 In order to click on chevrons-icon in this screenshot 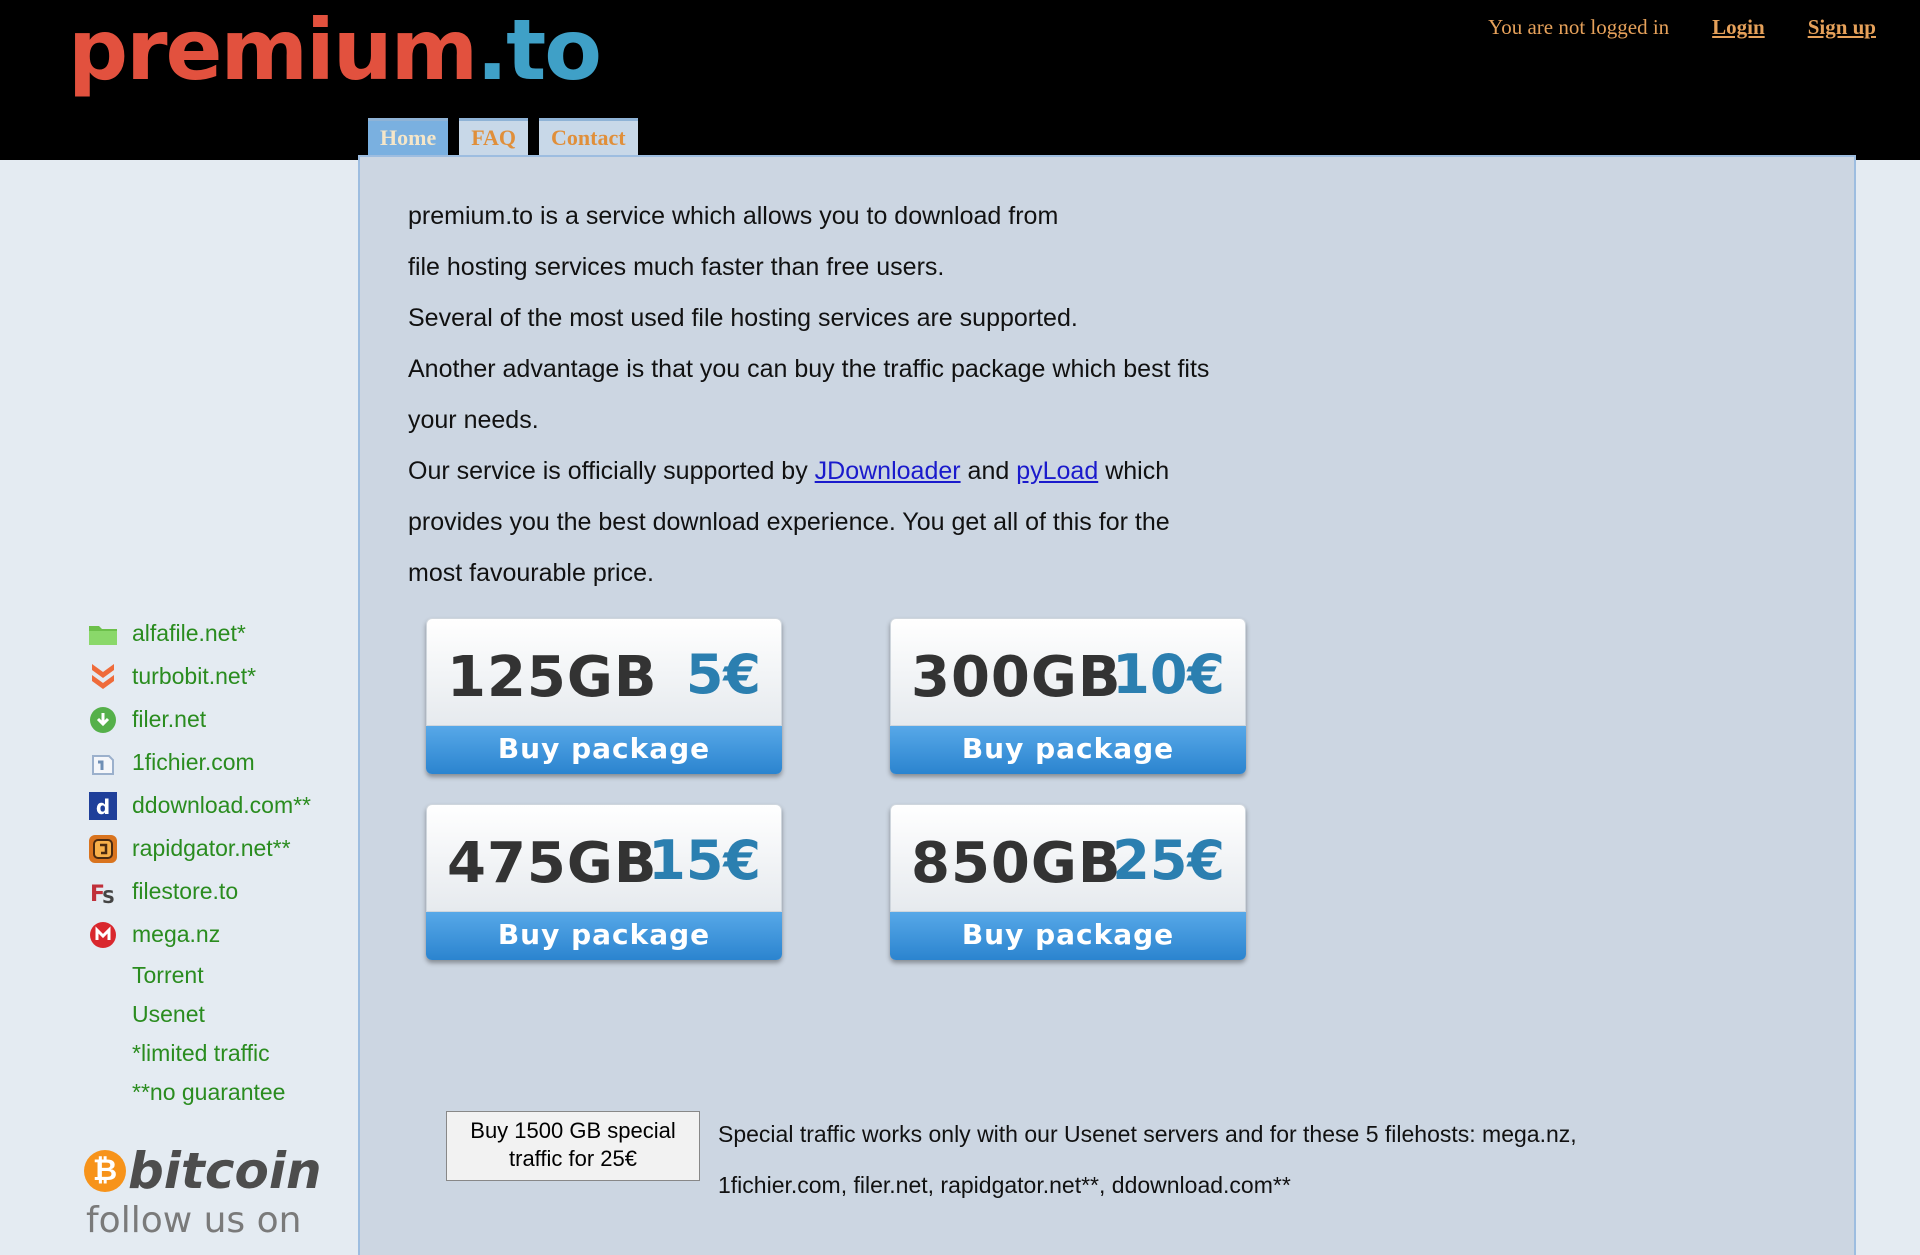, I will do `click(103, 677)`.